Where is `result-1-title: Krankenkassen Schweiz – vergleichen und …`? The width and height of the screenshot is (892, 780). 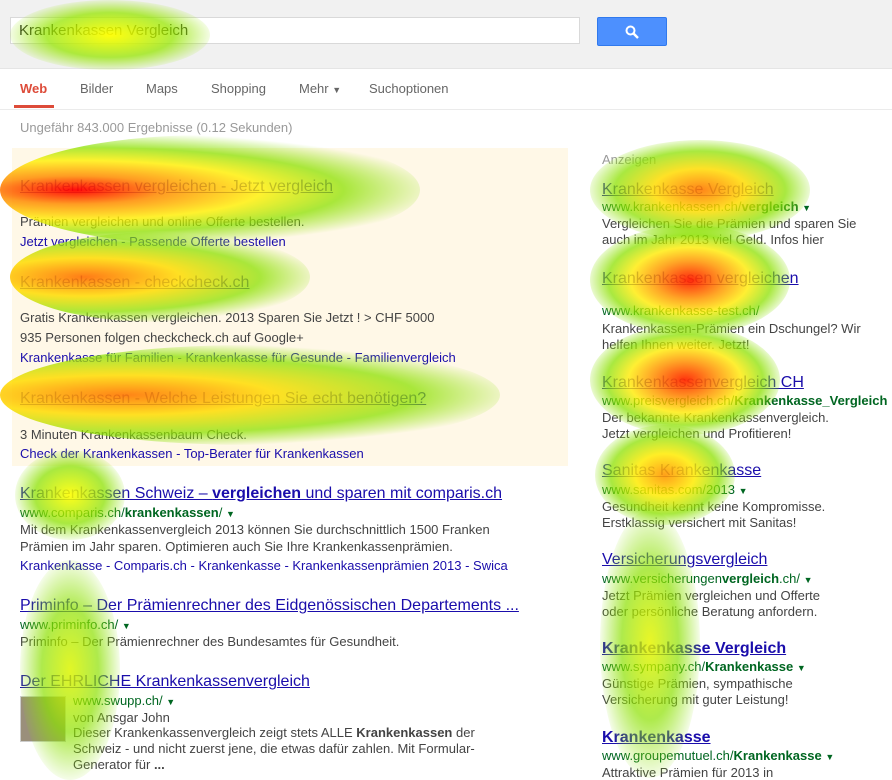 result-1-title: Krankenkassen Schweiz – vergleichen und … is located at coordinates (261, 494).